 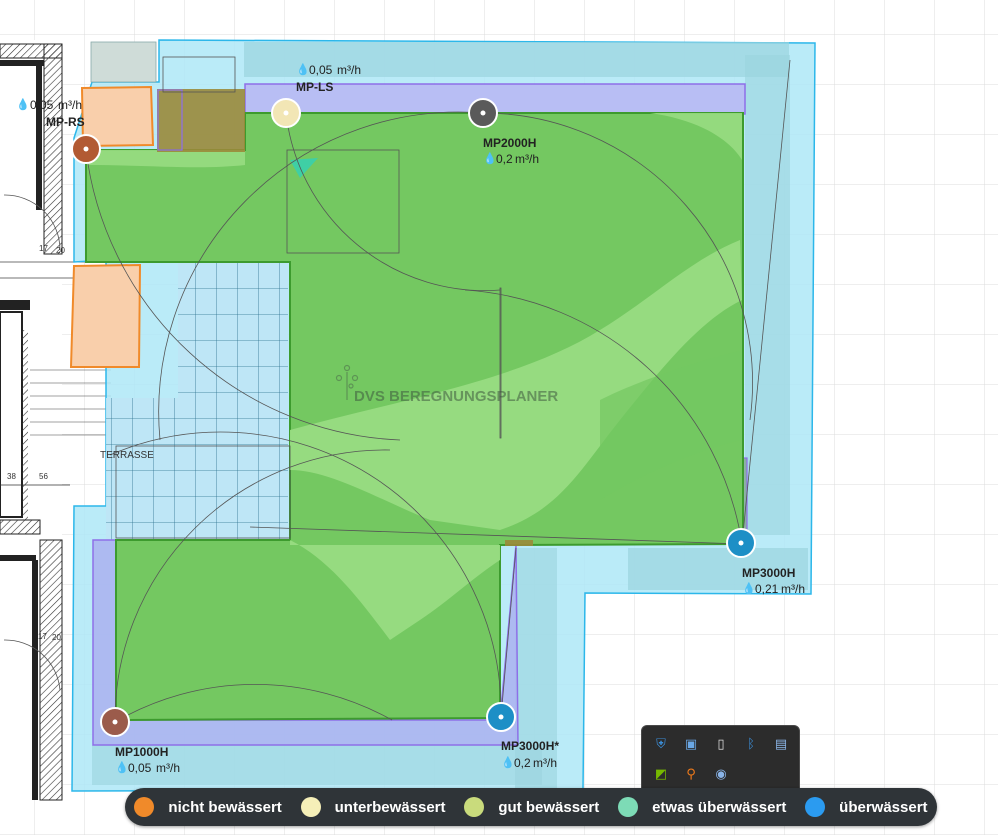 I want to click on sprinkler-name: MP3000H, so click(x=768, y=573).